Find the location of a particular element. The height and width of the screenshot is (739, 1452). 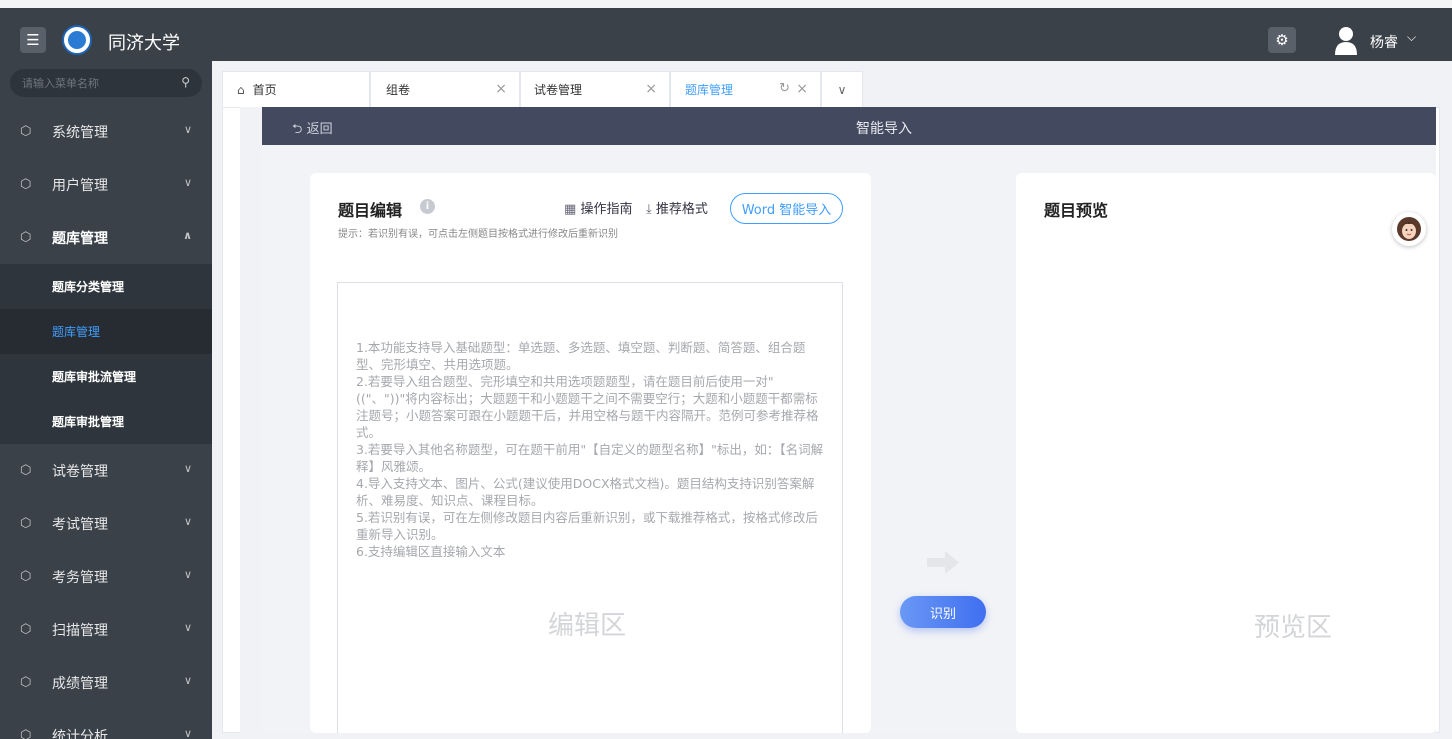

instruction-line: 6.支持编辑区直接输入文本 is located at coordinates (431, 551).